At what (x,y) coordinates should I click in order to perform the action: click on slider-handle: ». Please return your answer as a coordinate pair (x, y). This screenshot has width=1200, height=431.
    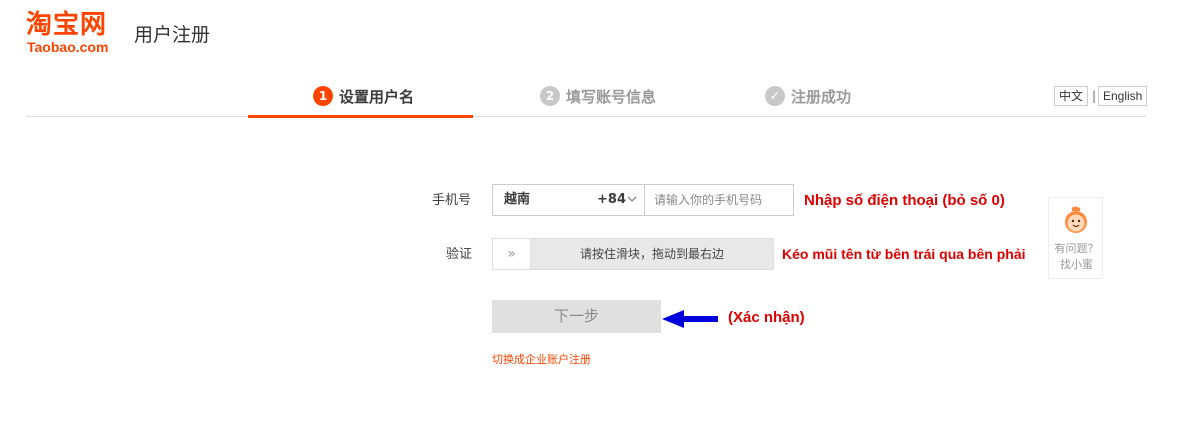
    Looking at the image, I should click on (512, 254).